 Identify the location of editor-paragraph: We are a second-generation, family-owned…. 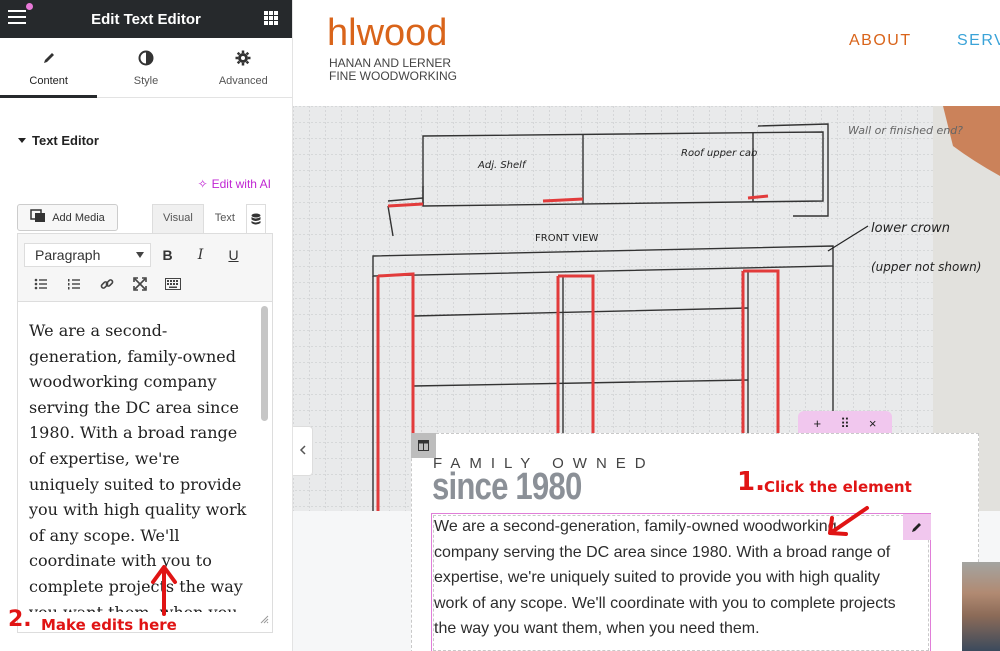
(138, 466).